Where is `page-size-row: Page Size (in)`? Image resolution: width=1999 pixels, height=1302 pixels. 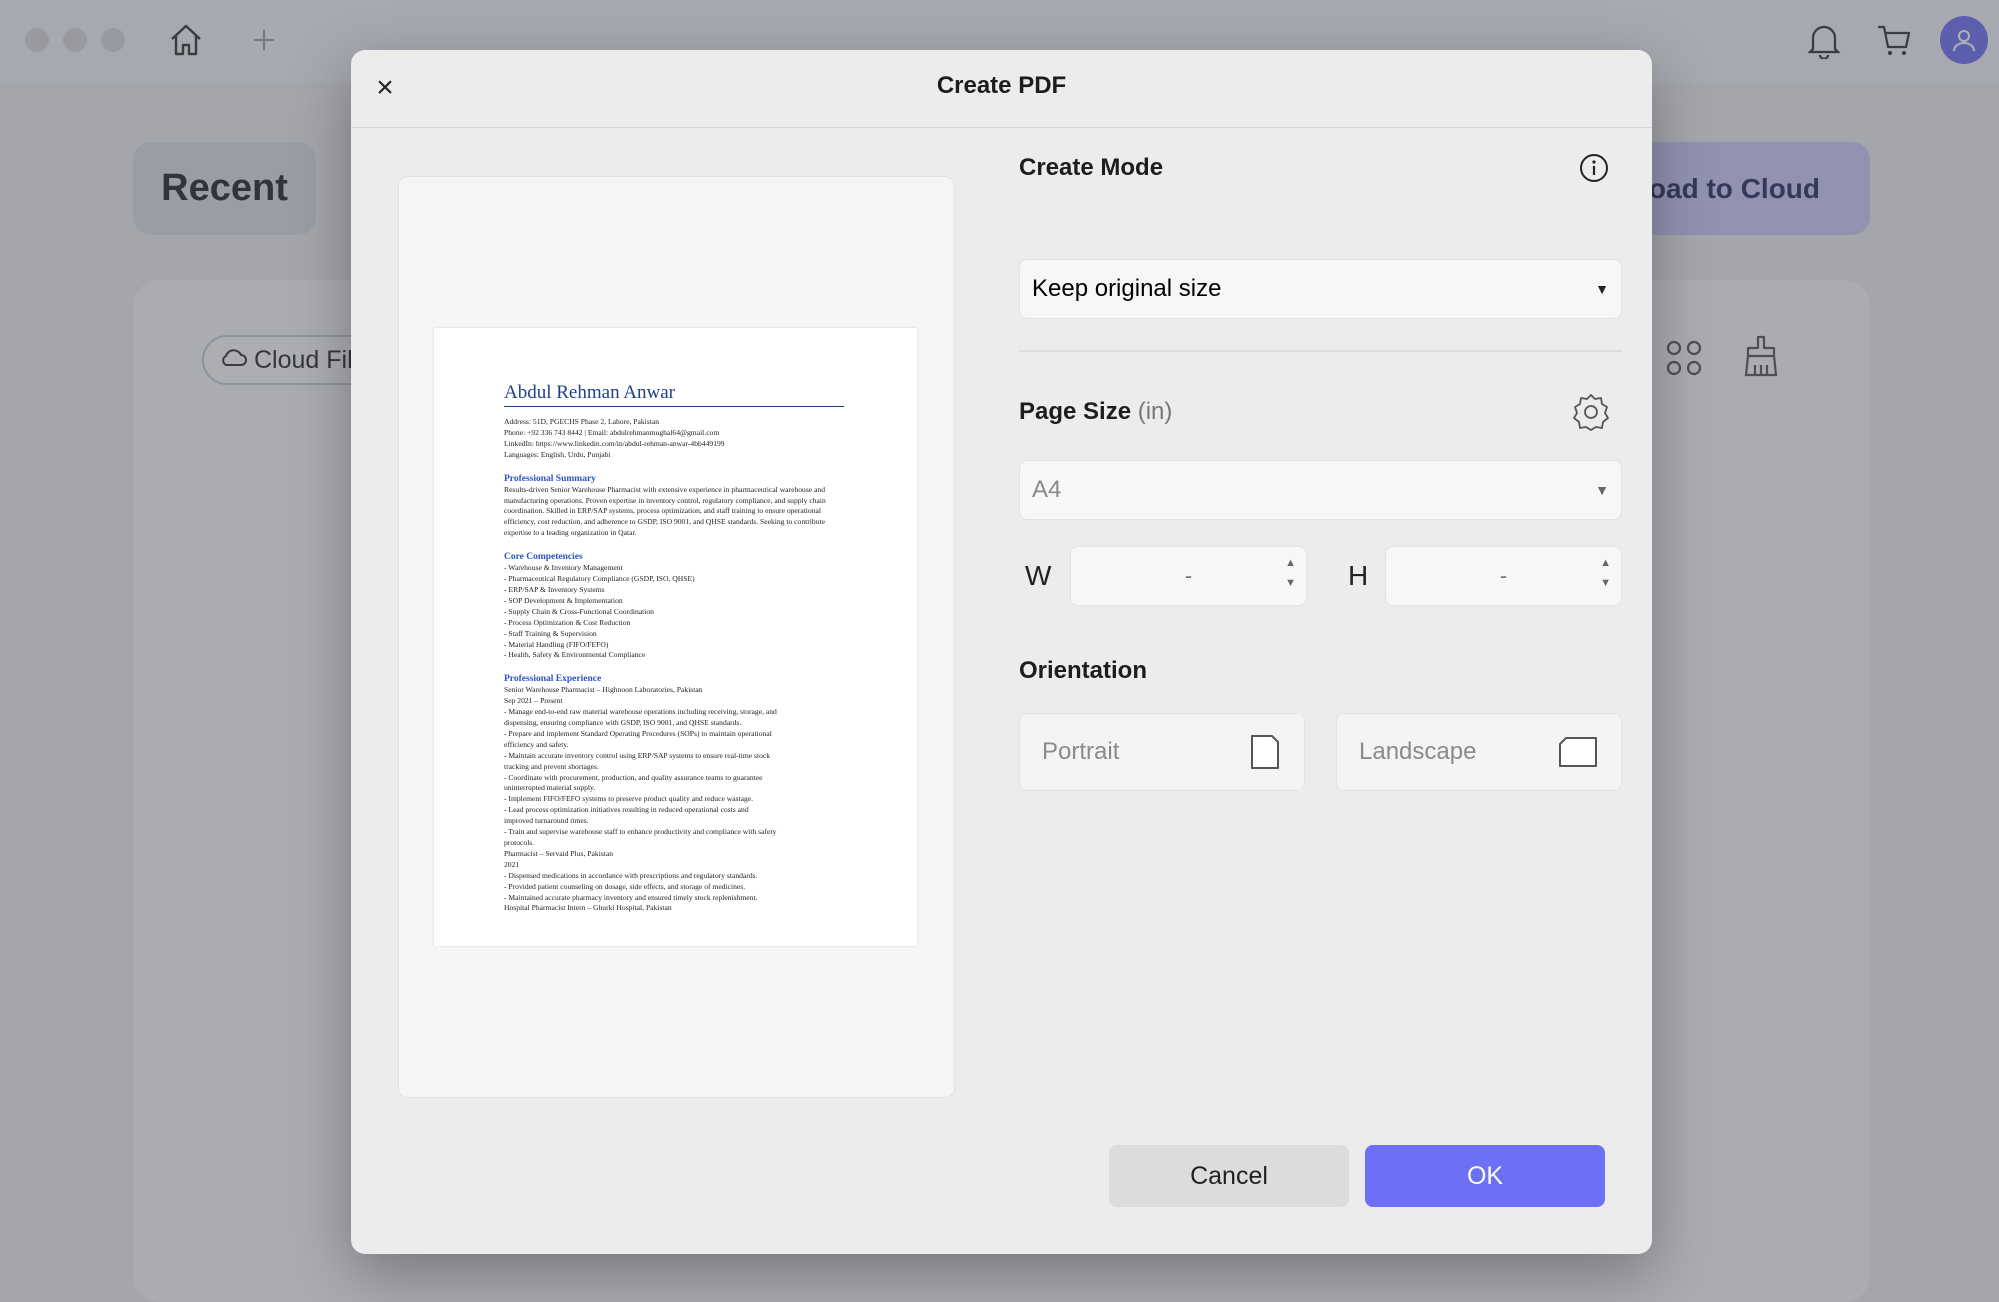
page-size-row: Page Size (in) is located at coordinates (1320, 412).